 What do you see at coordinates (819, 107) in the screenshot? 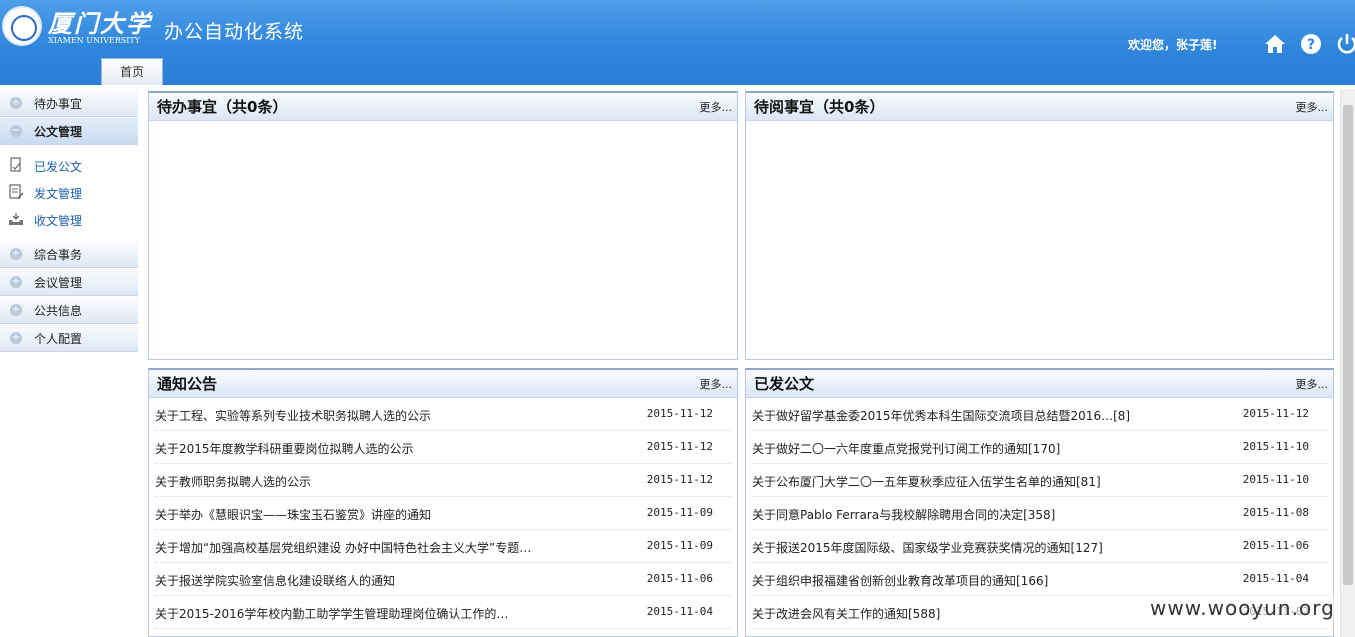
I see `panel-title: 待阅事宜（共0条）` at bounding box center [819, 107].